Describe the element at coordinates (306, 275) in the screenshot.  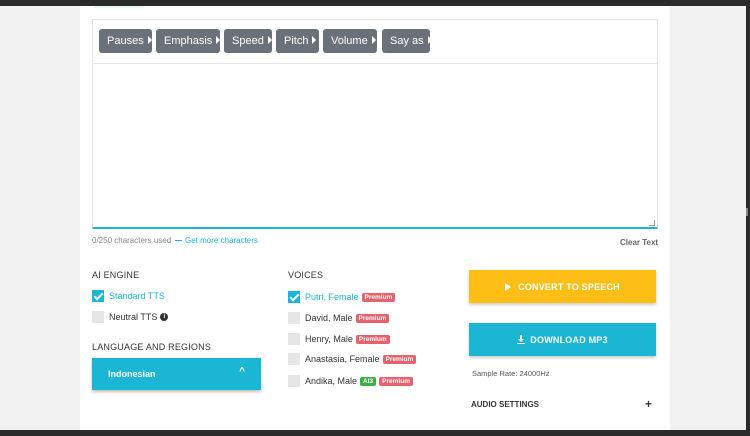
I see `voices-title: VOICES` at that location.